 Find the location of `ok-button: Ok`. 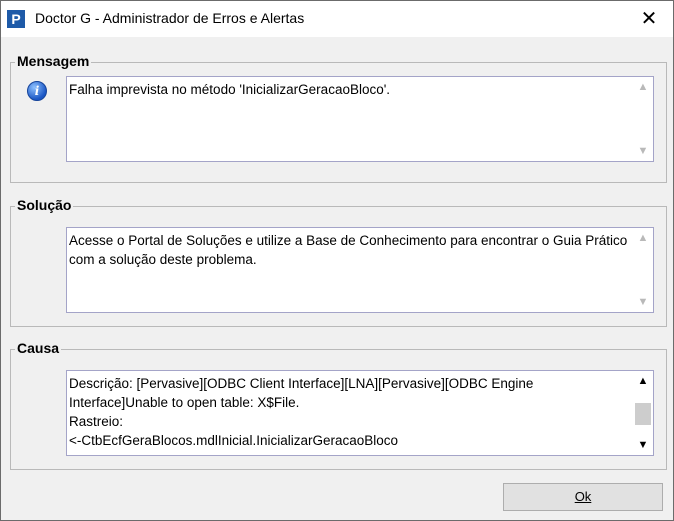

ok-button: Ok is located at coordinates (583, 497).